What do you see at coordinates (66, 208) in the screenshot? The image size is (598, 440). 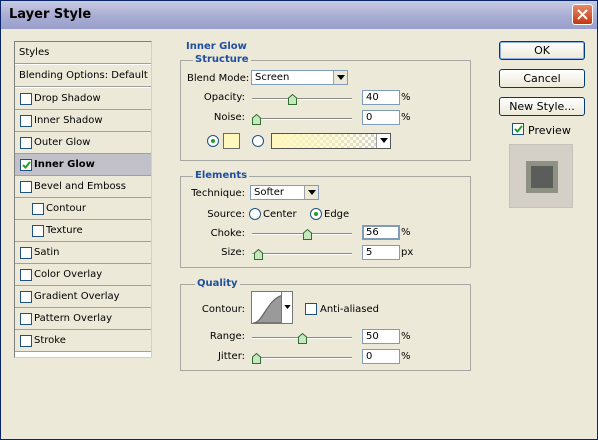 I see `style-item-label: Contour` at bounding box center [66, 208].